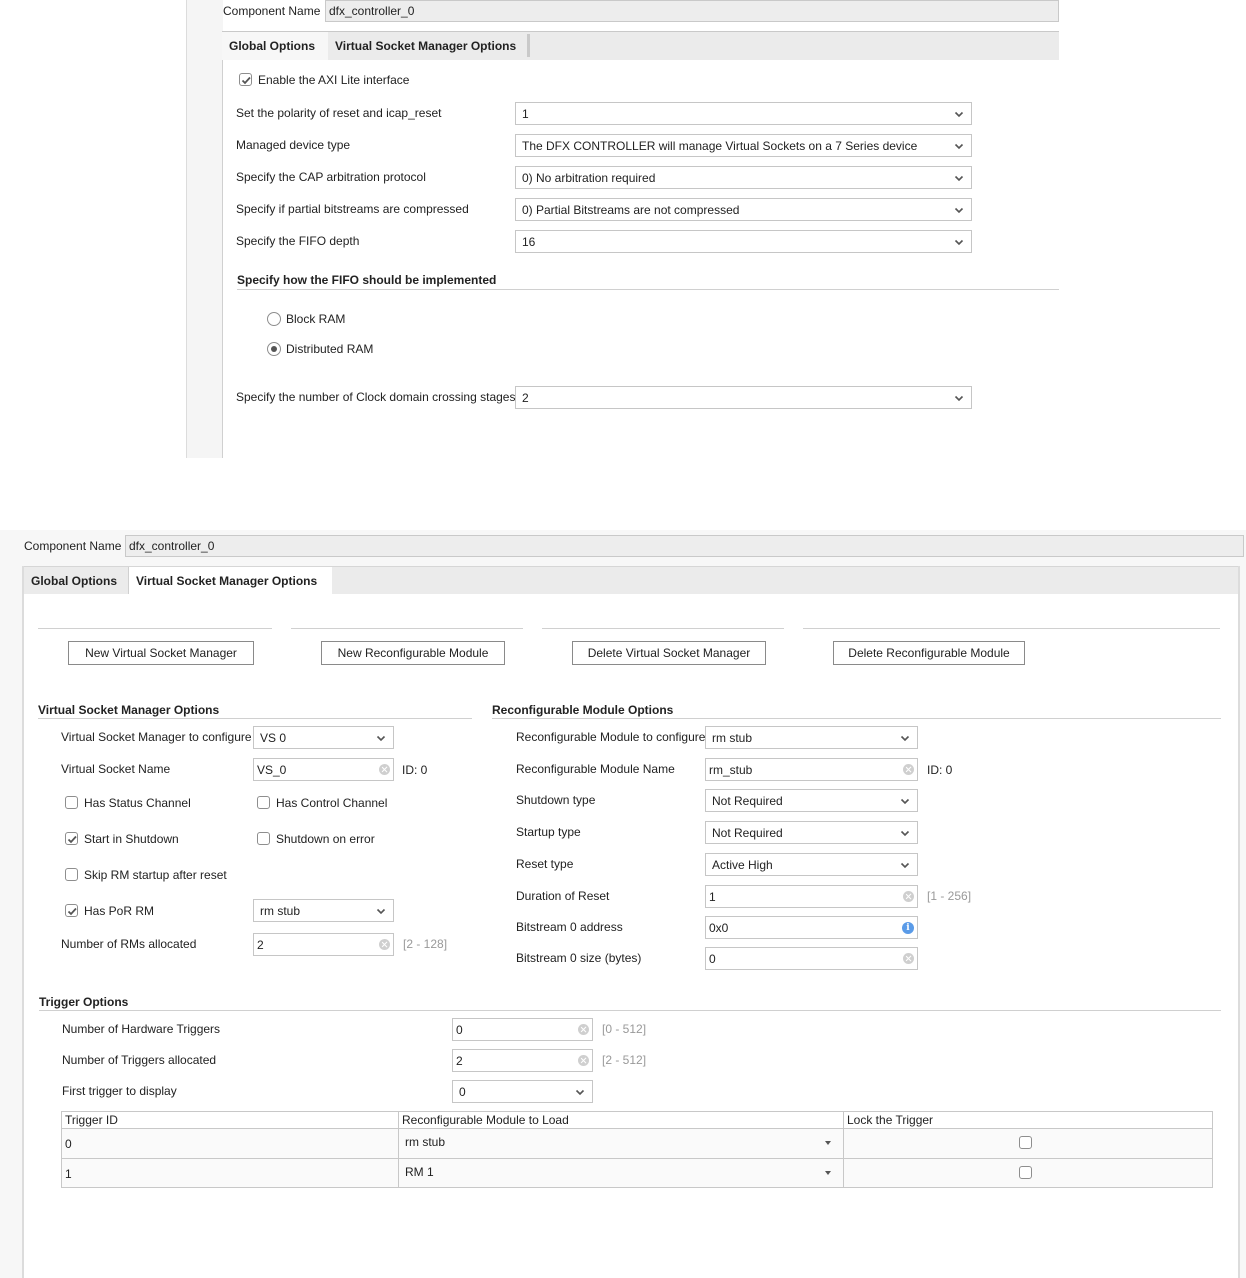 Image resolution: width=1246 pixels, height=1278 pixels. I want to click on bitstream-size-input: 0, so click(811, 958).